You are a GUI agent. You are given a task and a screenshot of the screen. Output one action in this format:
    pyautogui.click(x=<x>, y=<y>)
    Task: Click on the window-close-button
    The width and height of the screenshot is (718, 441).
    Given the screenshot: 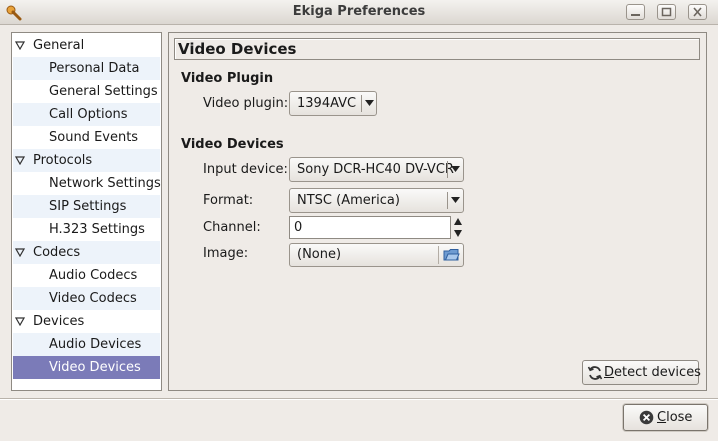 What is the action you would take?
    pyautogui.click(x=697, y=12)
    